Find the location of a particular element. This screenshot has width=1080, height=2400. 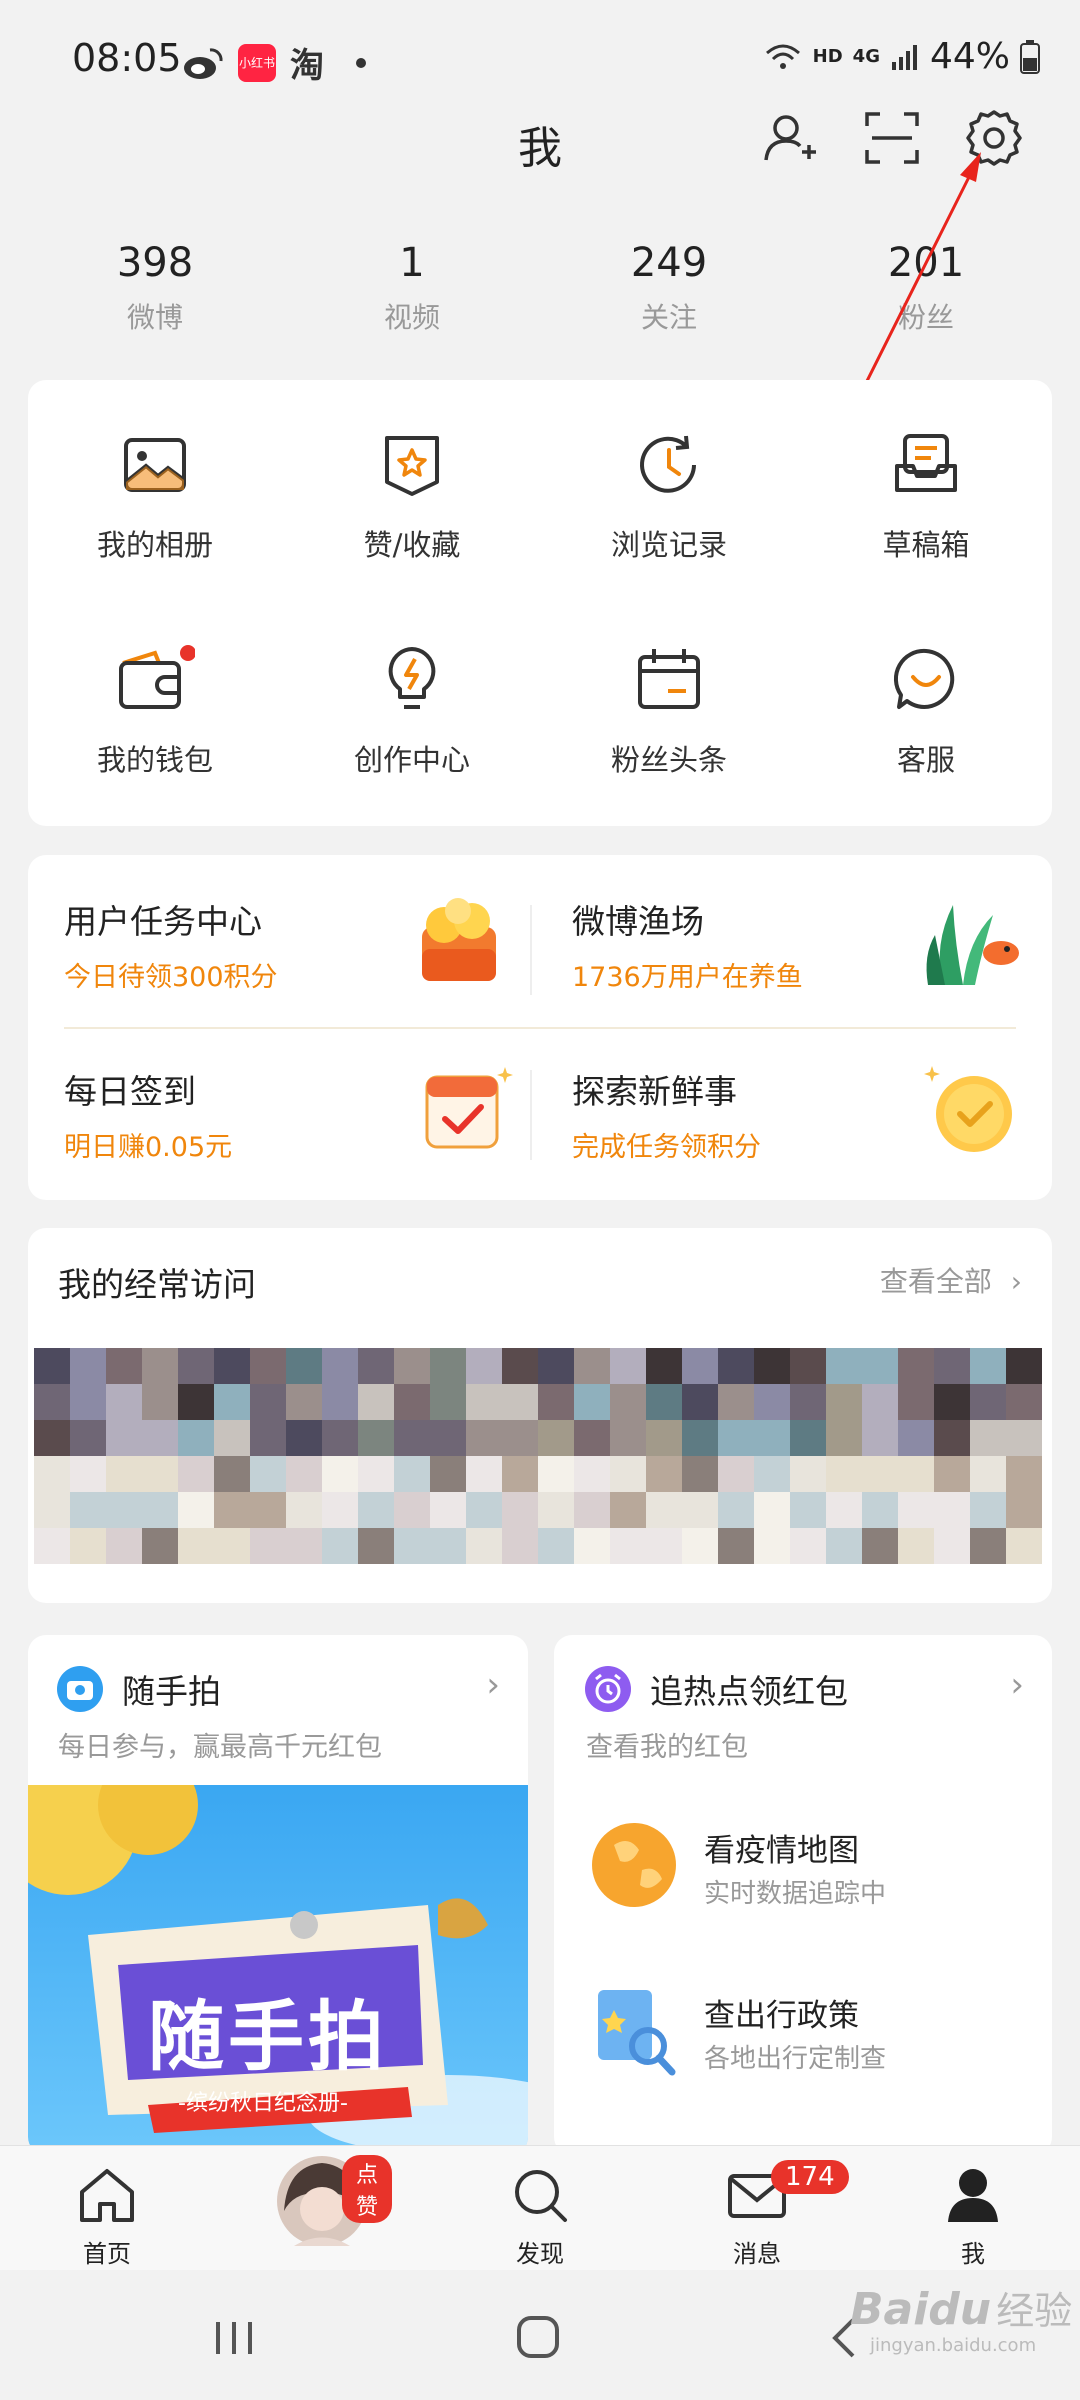

stat-video: 1 视频 is located at coordinates (412, 288).